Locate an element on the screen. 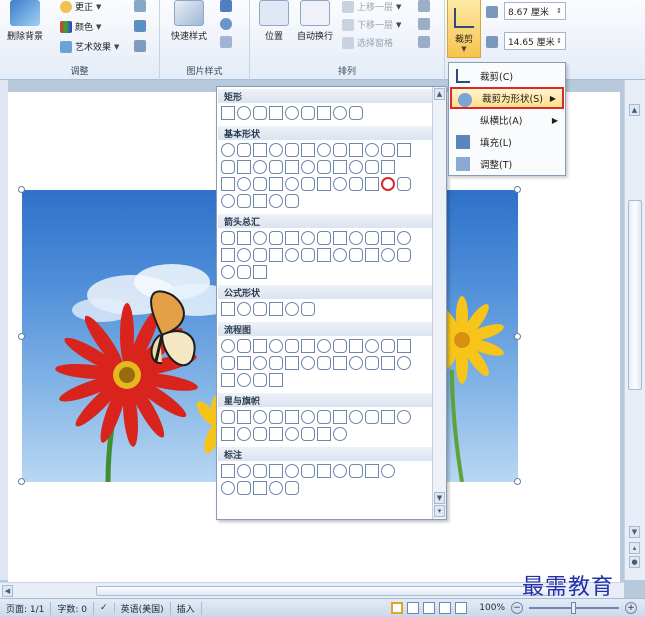 The height and width of the screenshot is (617, 645). outline-view-icon is located at coordinates (445, 608).